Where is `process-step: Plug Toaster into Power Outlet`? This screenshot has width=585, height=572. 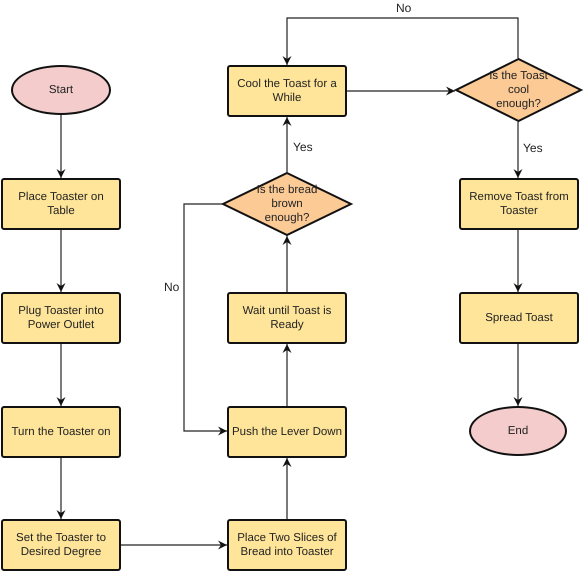 process-step: Plug Toaster into Power Outlet is located at coordinates (61, 318).